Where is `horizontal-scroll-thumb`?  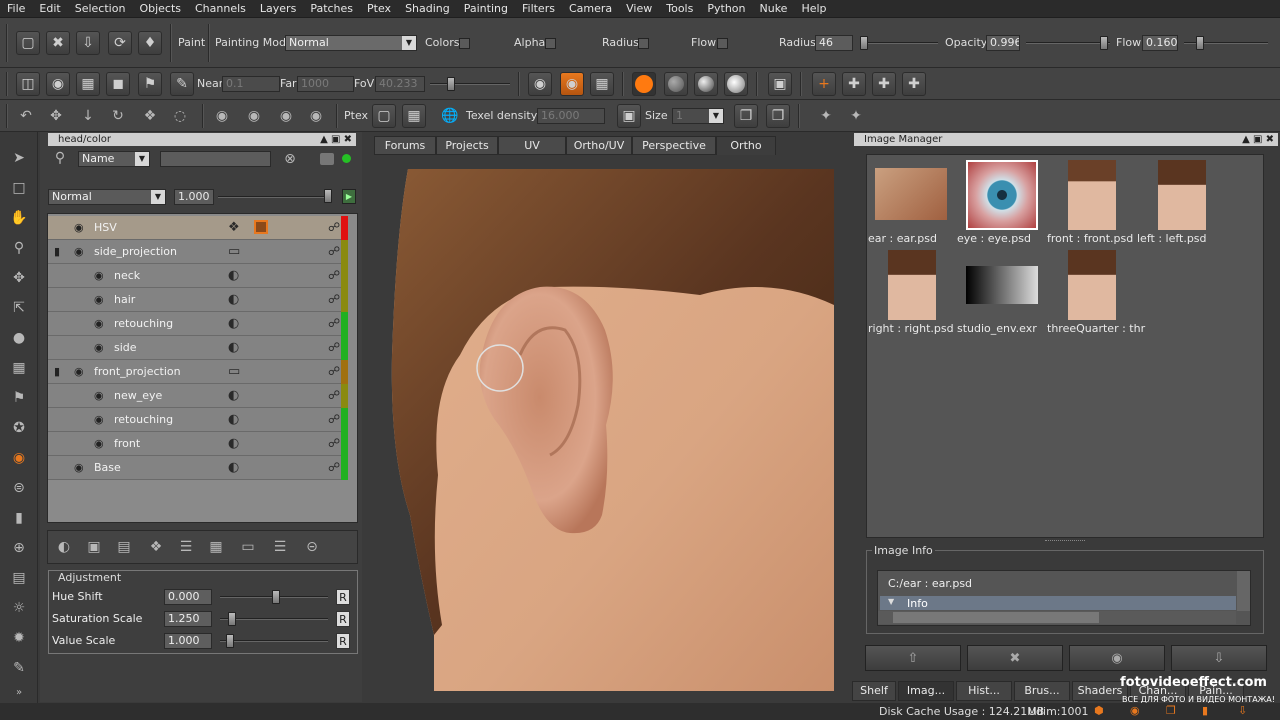
horizontal-scroll-thumb is located at coordinates (996, 617).